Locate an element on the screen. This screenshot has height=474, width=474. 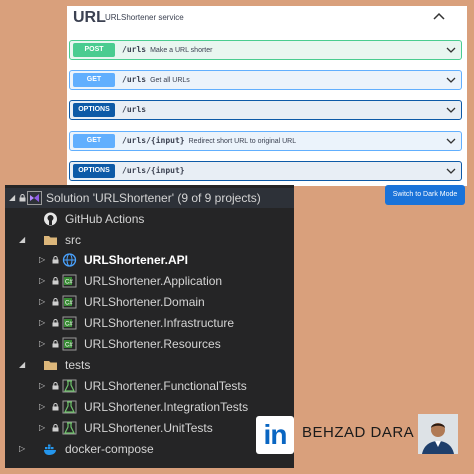
folder-tests: ◢ tests is located at coordinates (149, 365).